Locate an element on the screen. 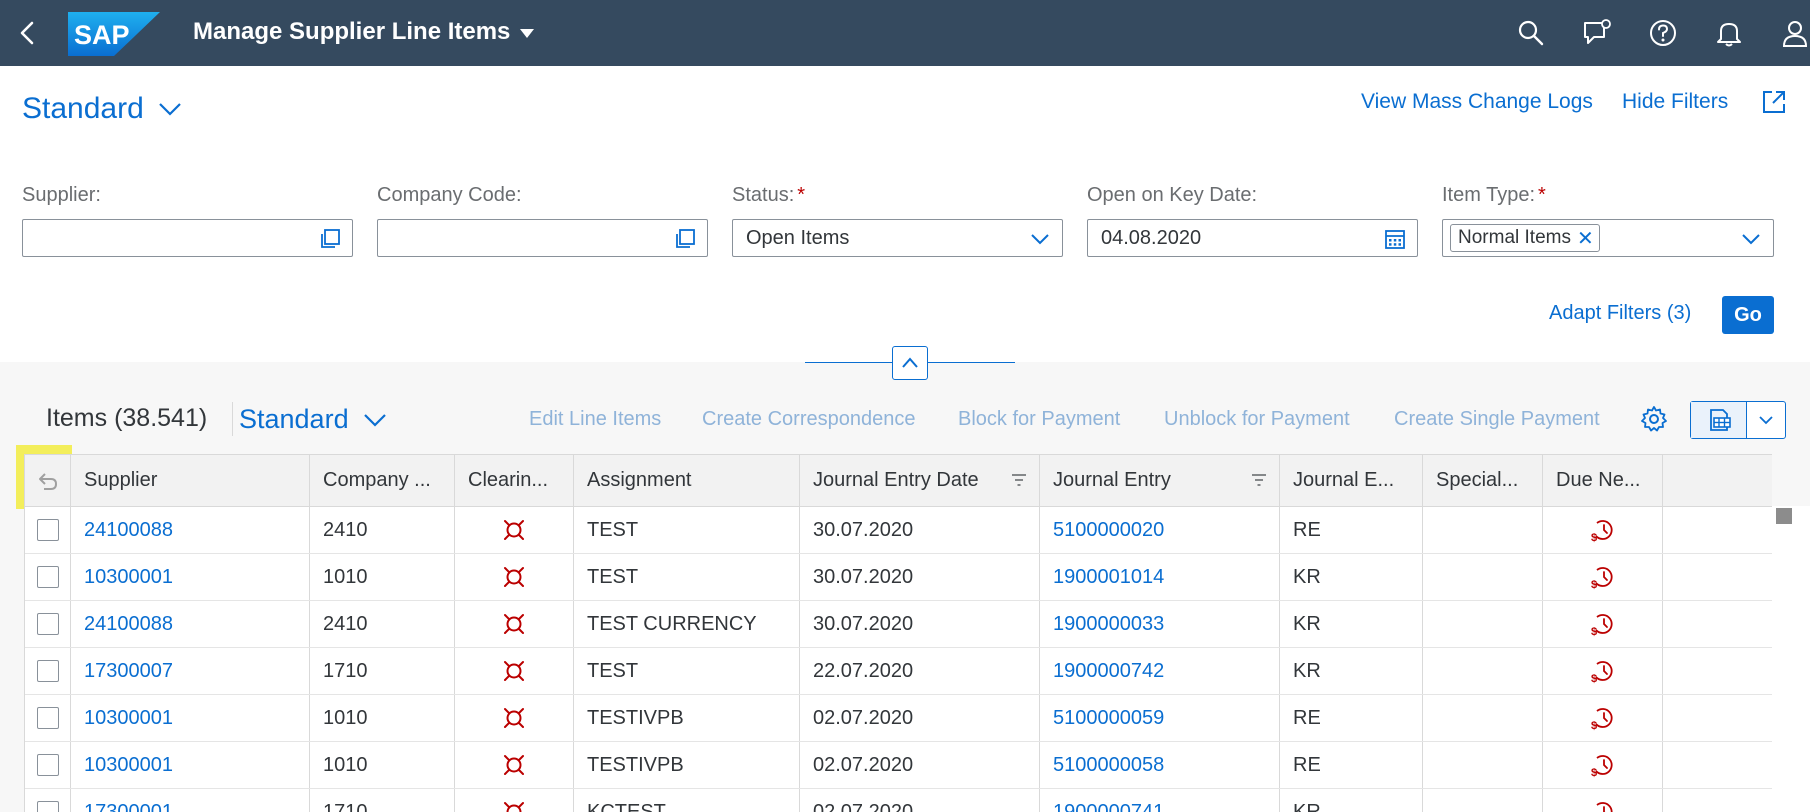  feedback-icon is located at coordinates (1597, 33).